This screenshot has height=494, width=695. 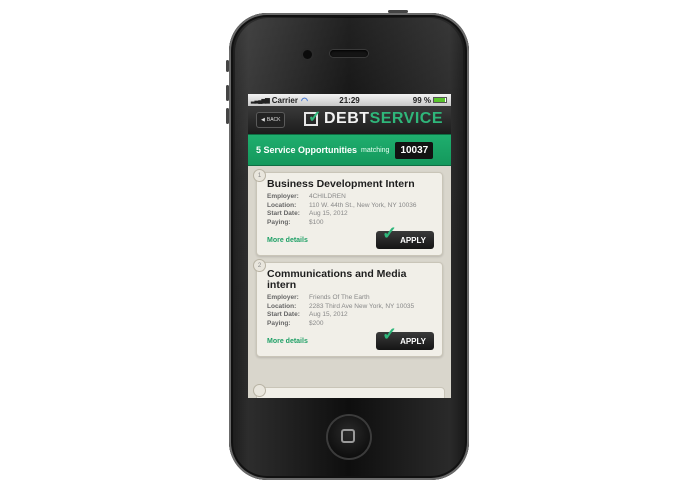 What do you see at coordinates (350, 197) in the screenshot?
I see `employer-row: Employer: 4CHILDREN` at bounding box center [350, 197].